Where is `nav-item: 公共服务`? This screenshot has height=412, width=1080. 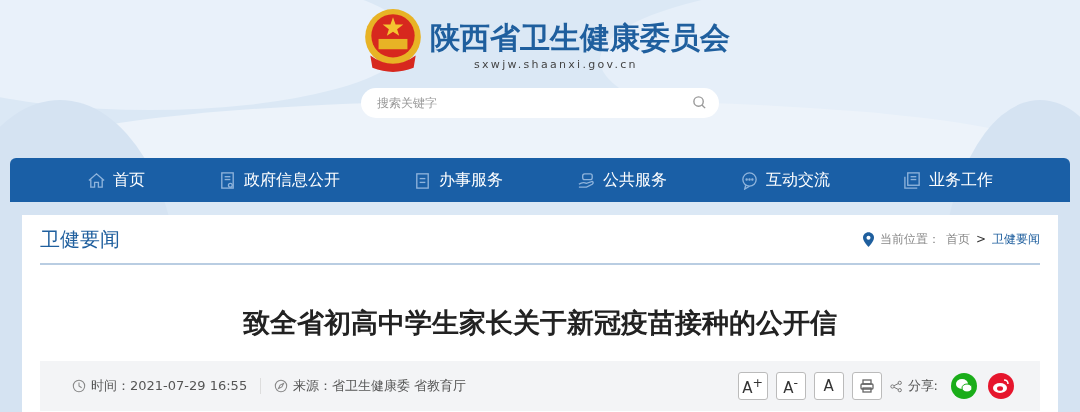 nav-item: 公共服务 is located at coordinates (621, 180).